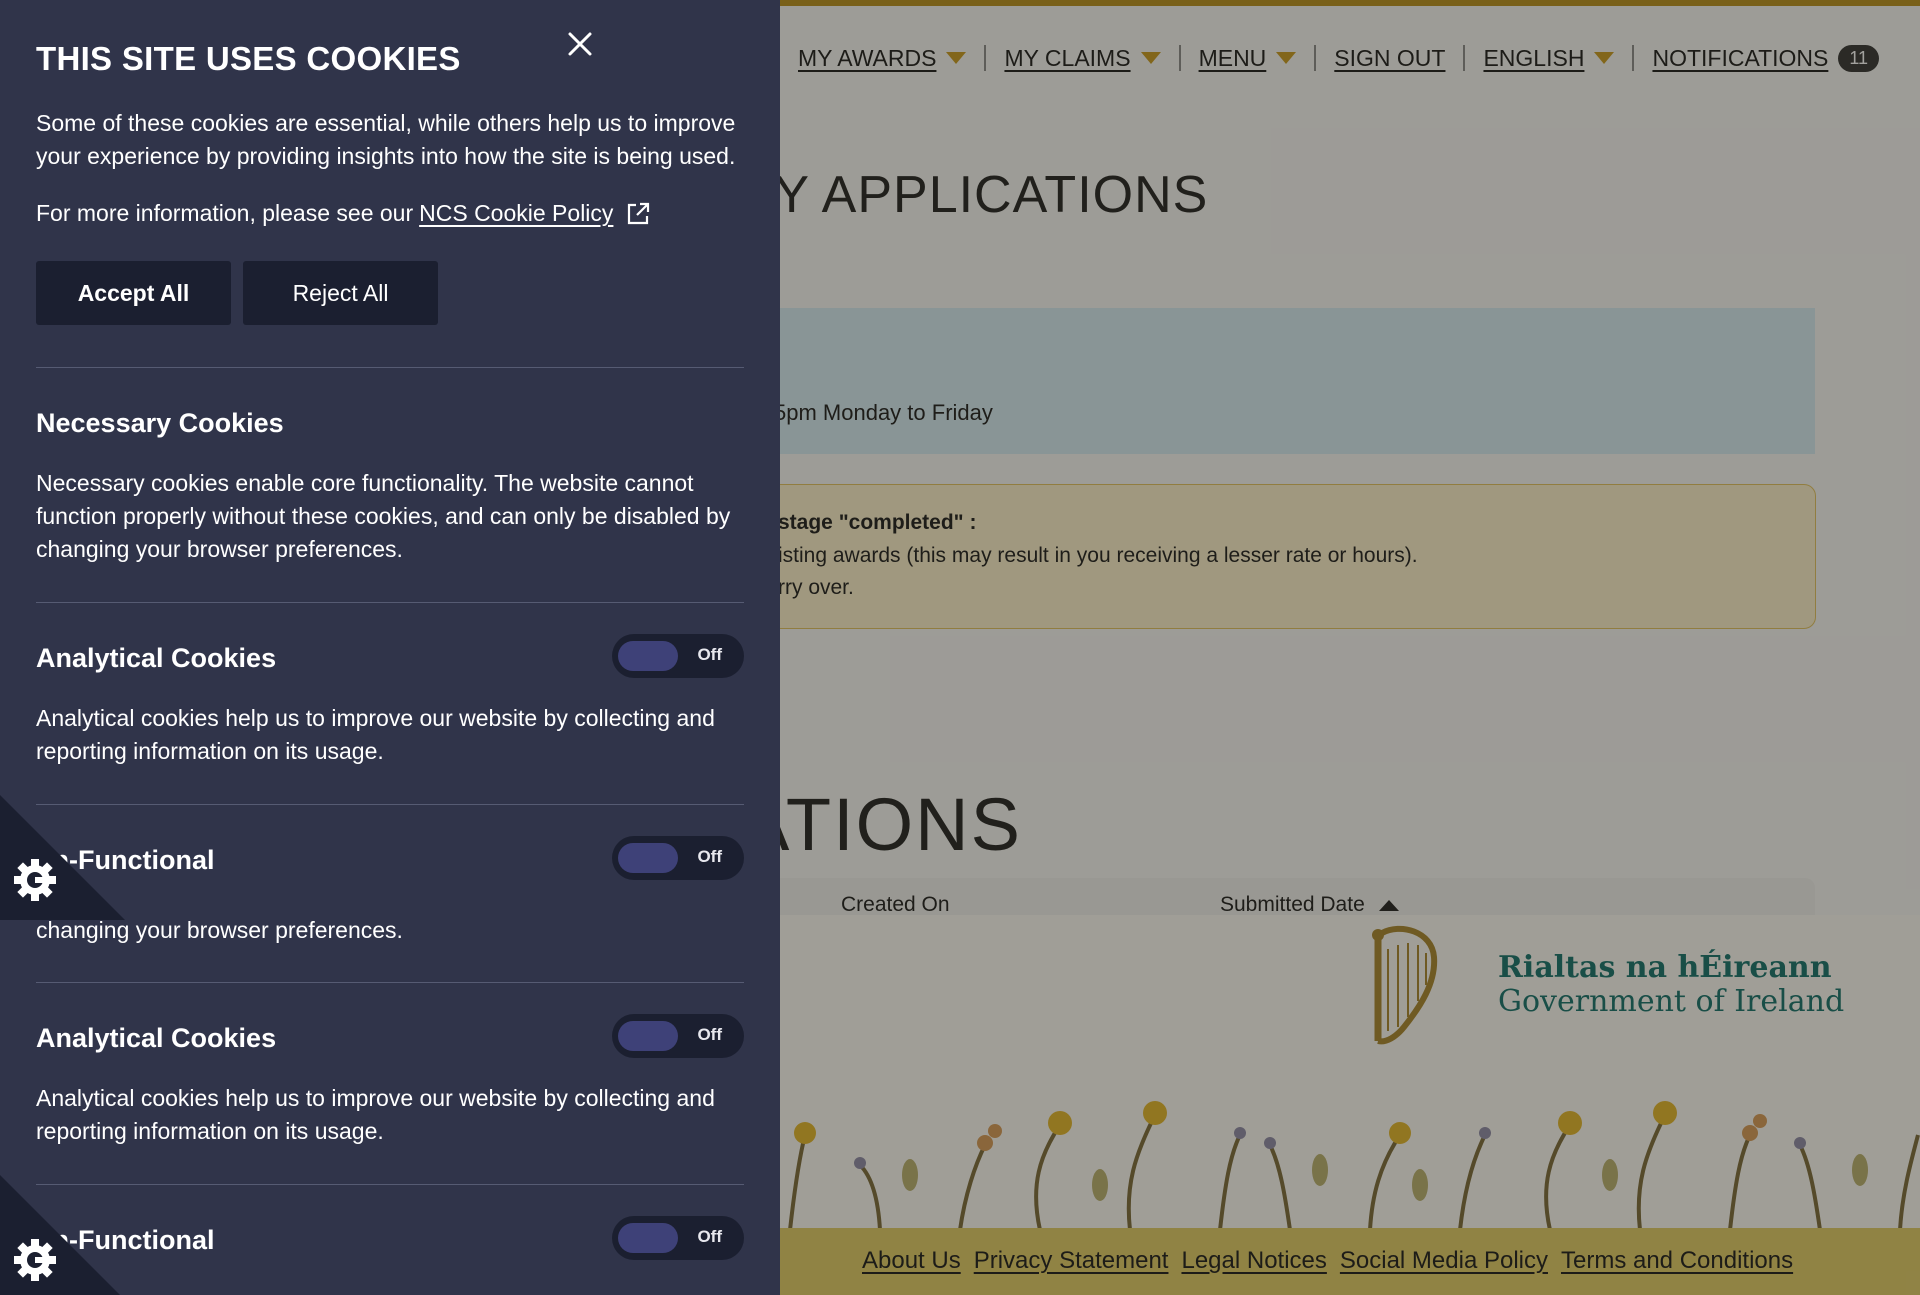 Image resolution: width=1920 pixels, height=1295 pixels. Describe the element at coordinates (225, 213) in the screenshot. I see `cookie-more-info-prefix: For more information, please see our` at that location.